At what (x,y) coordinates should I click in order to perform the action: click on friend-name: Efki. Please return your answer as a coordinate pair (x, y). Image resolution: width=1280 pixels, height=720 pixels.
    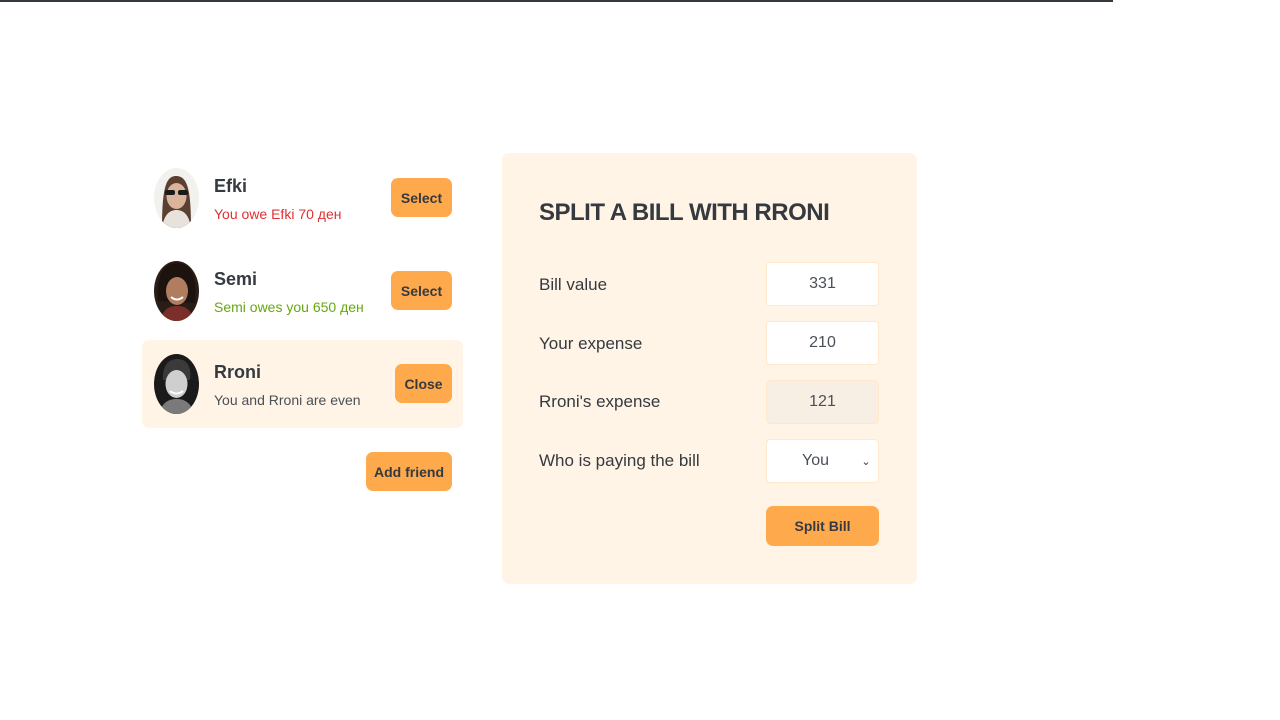
    Looking at the image, I should click on (231, 186).